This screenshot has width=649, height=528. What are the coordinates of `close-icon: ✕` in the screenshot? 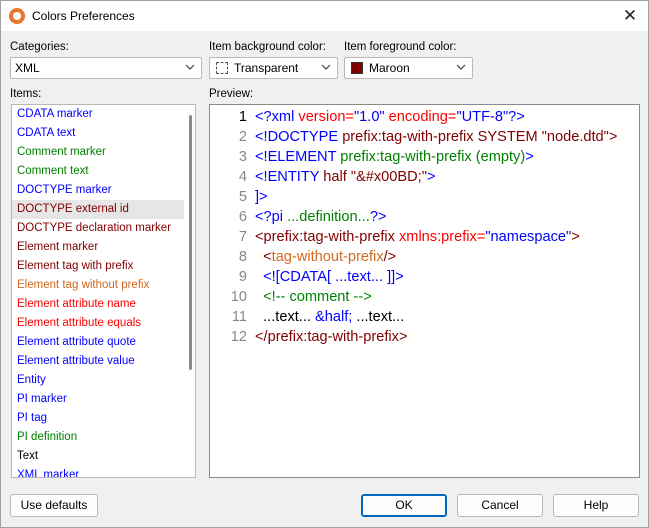 It's located at (630, 15).